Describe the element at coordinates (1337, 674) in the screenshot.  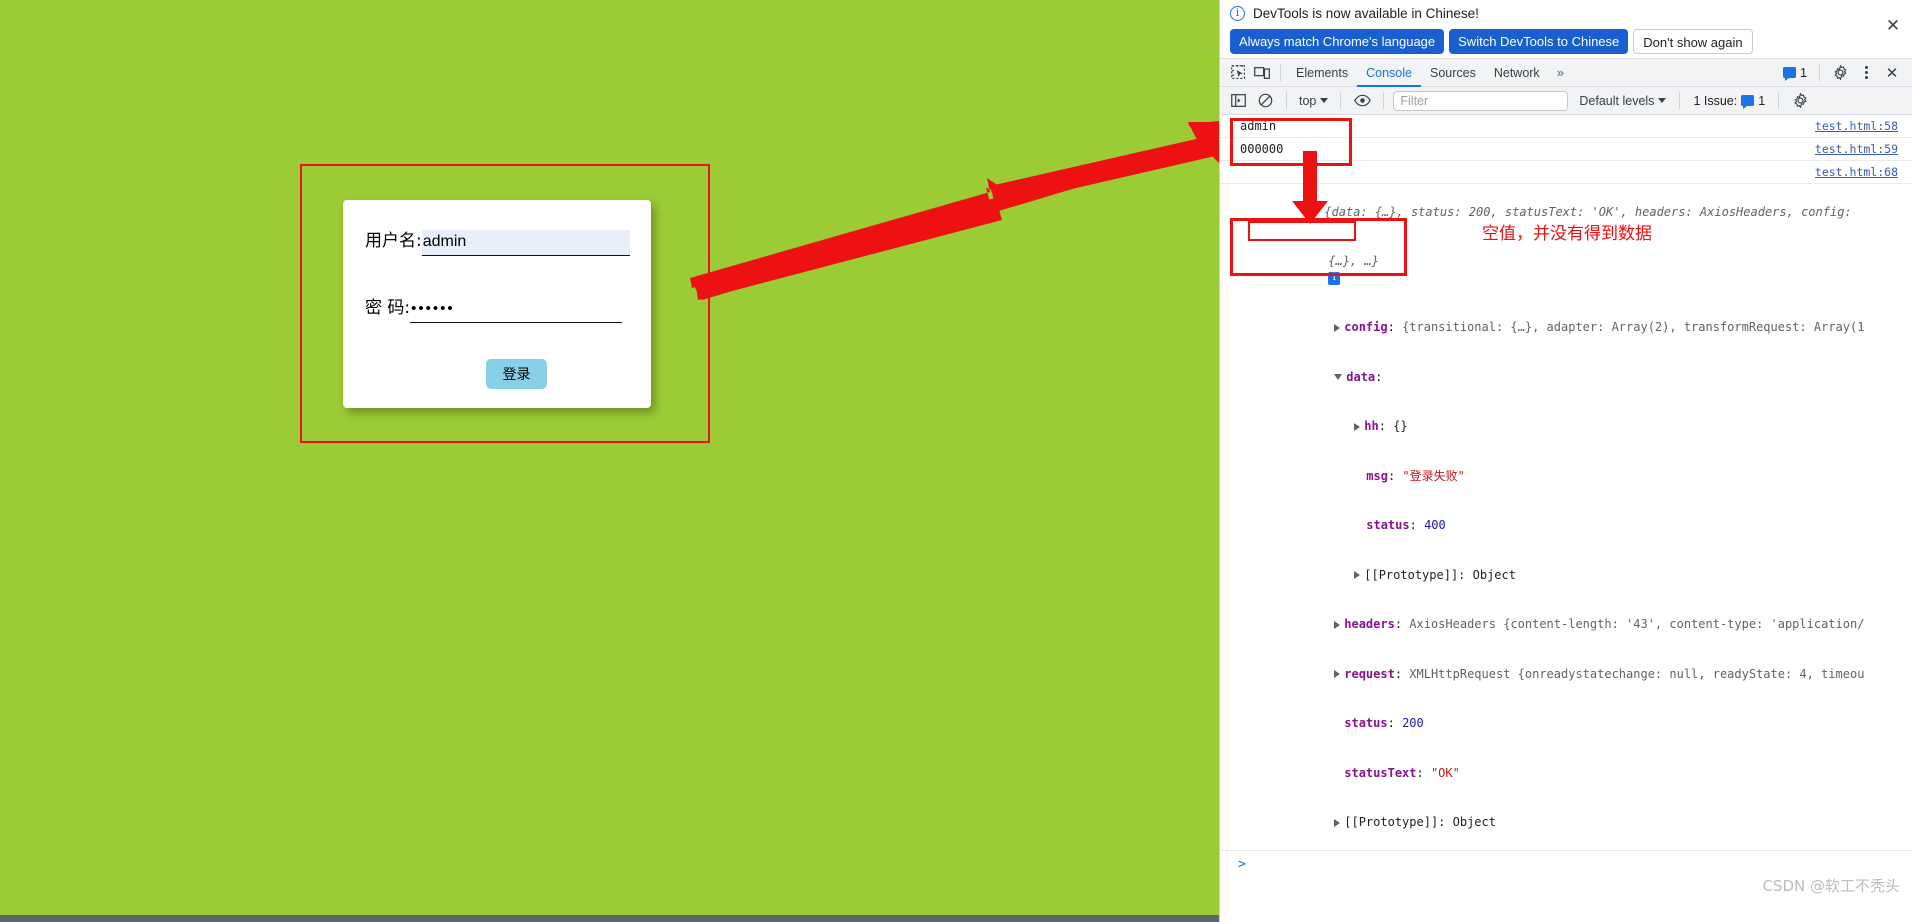
I see `disclosure-triangle-request` at that location.